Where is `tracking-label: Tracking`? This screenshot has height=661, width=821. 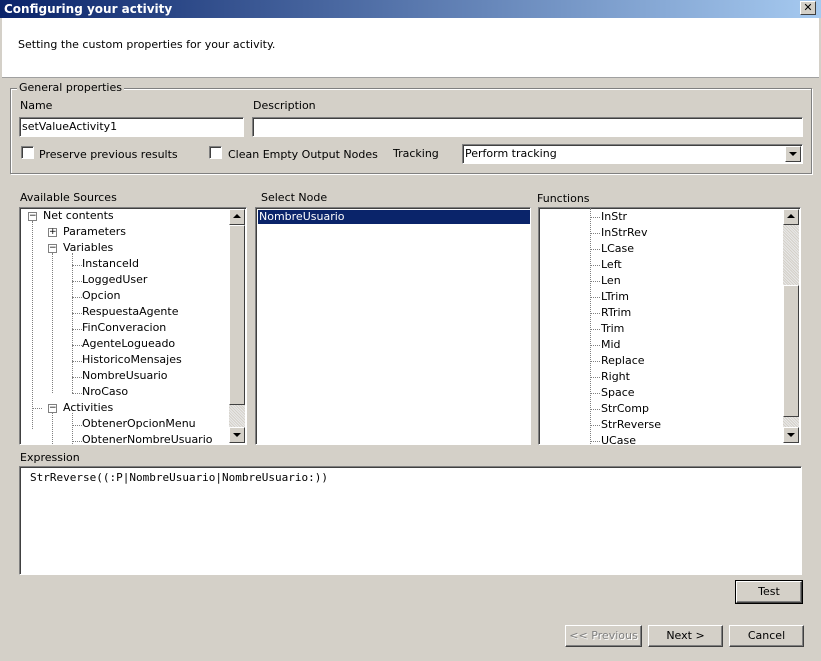 tracking-label: Tracking is located at coordinates (416, 153).